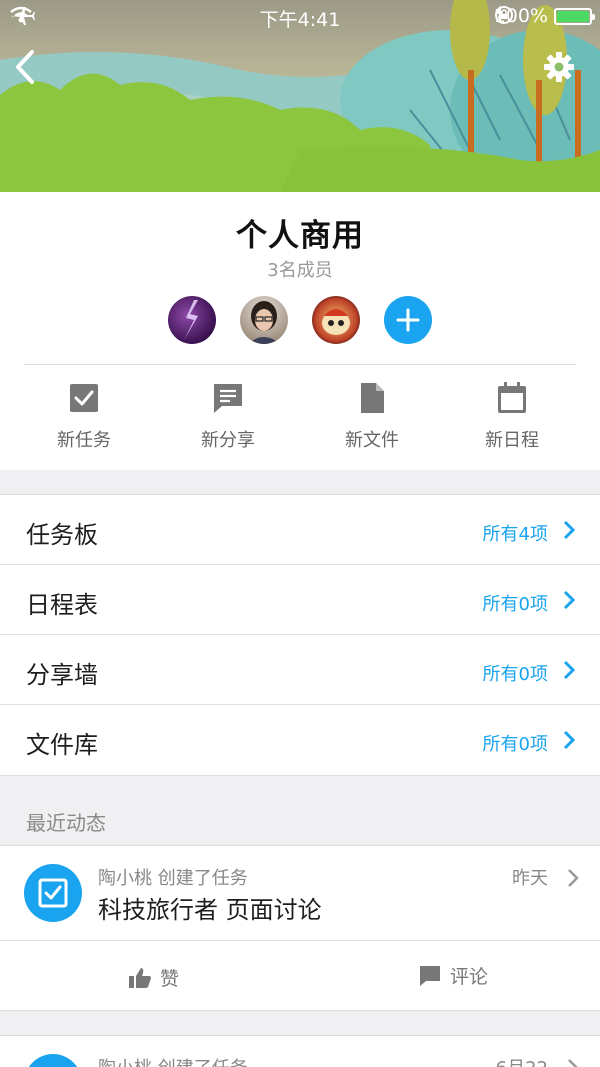  I want to click on list-item-label: 文件库, so click(62, 745).